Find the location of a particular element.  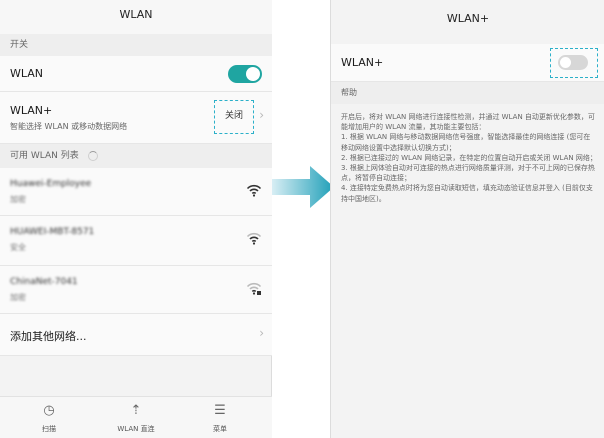

nav-menu-button: ☰ 菜单 is located at coordinates (220, 417).